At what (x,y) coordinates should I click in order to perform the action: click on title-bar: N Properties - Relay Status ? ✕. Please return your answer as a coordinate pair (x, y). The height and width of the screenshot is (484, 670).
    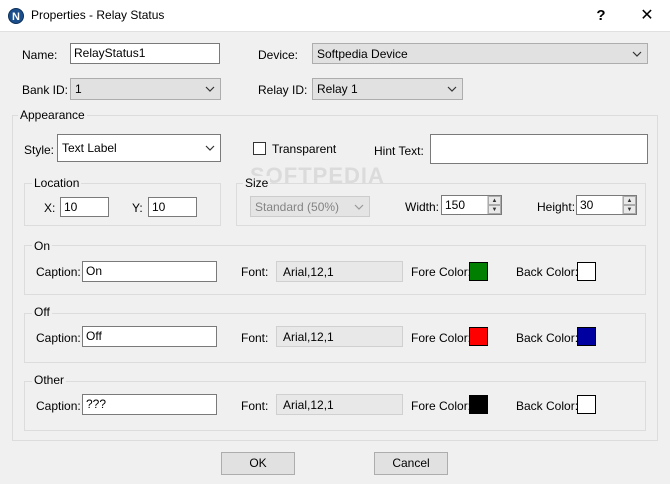
    Looking at the image, I should click on (335, 15).